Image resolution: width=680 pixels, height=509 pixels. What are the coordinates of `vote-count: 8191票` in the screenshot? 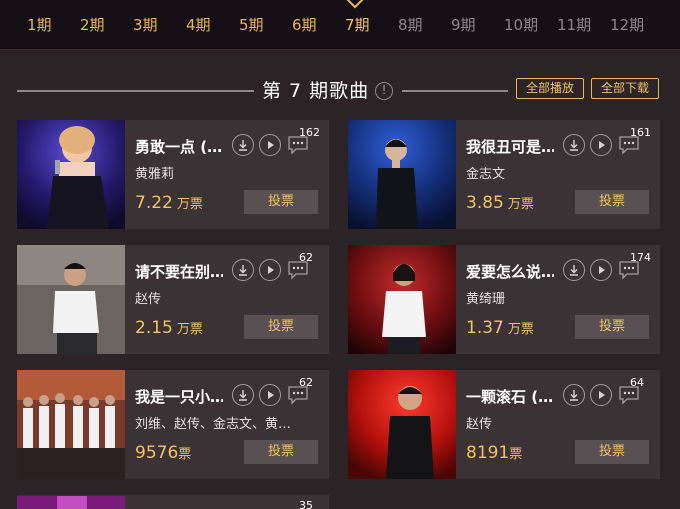 It's located at (494, 453).